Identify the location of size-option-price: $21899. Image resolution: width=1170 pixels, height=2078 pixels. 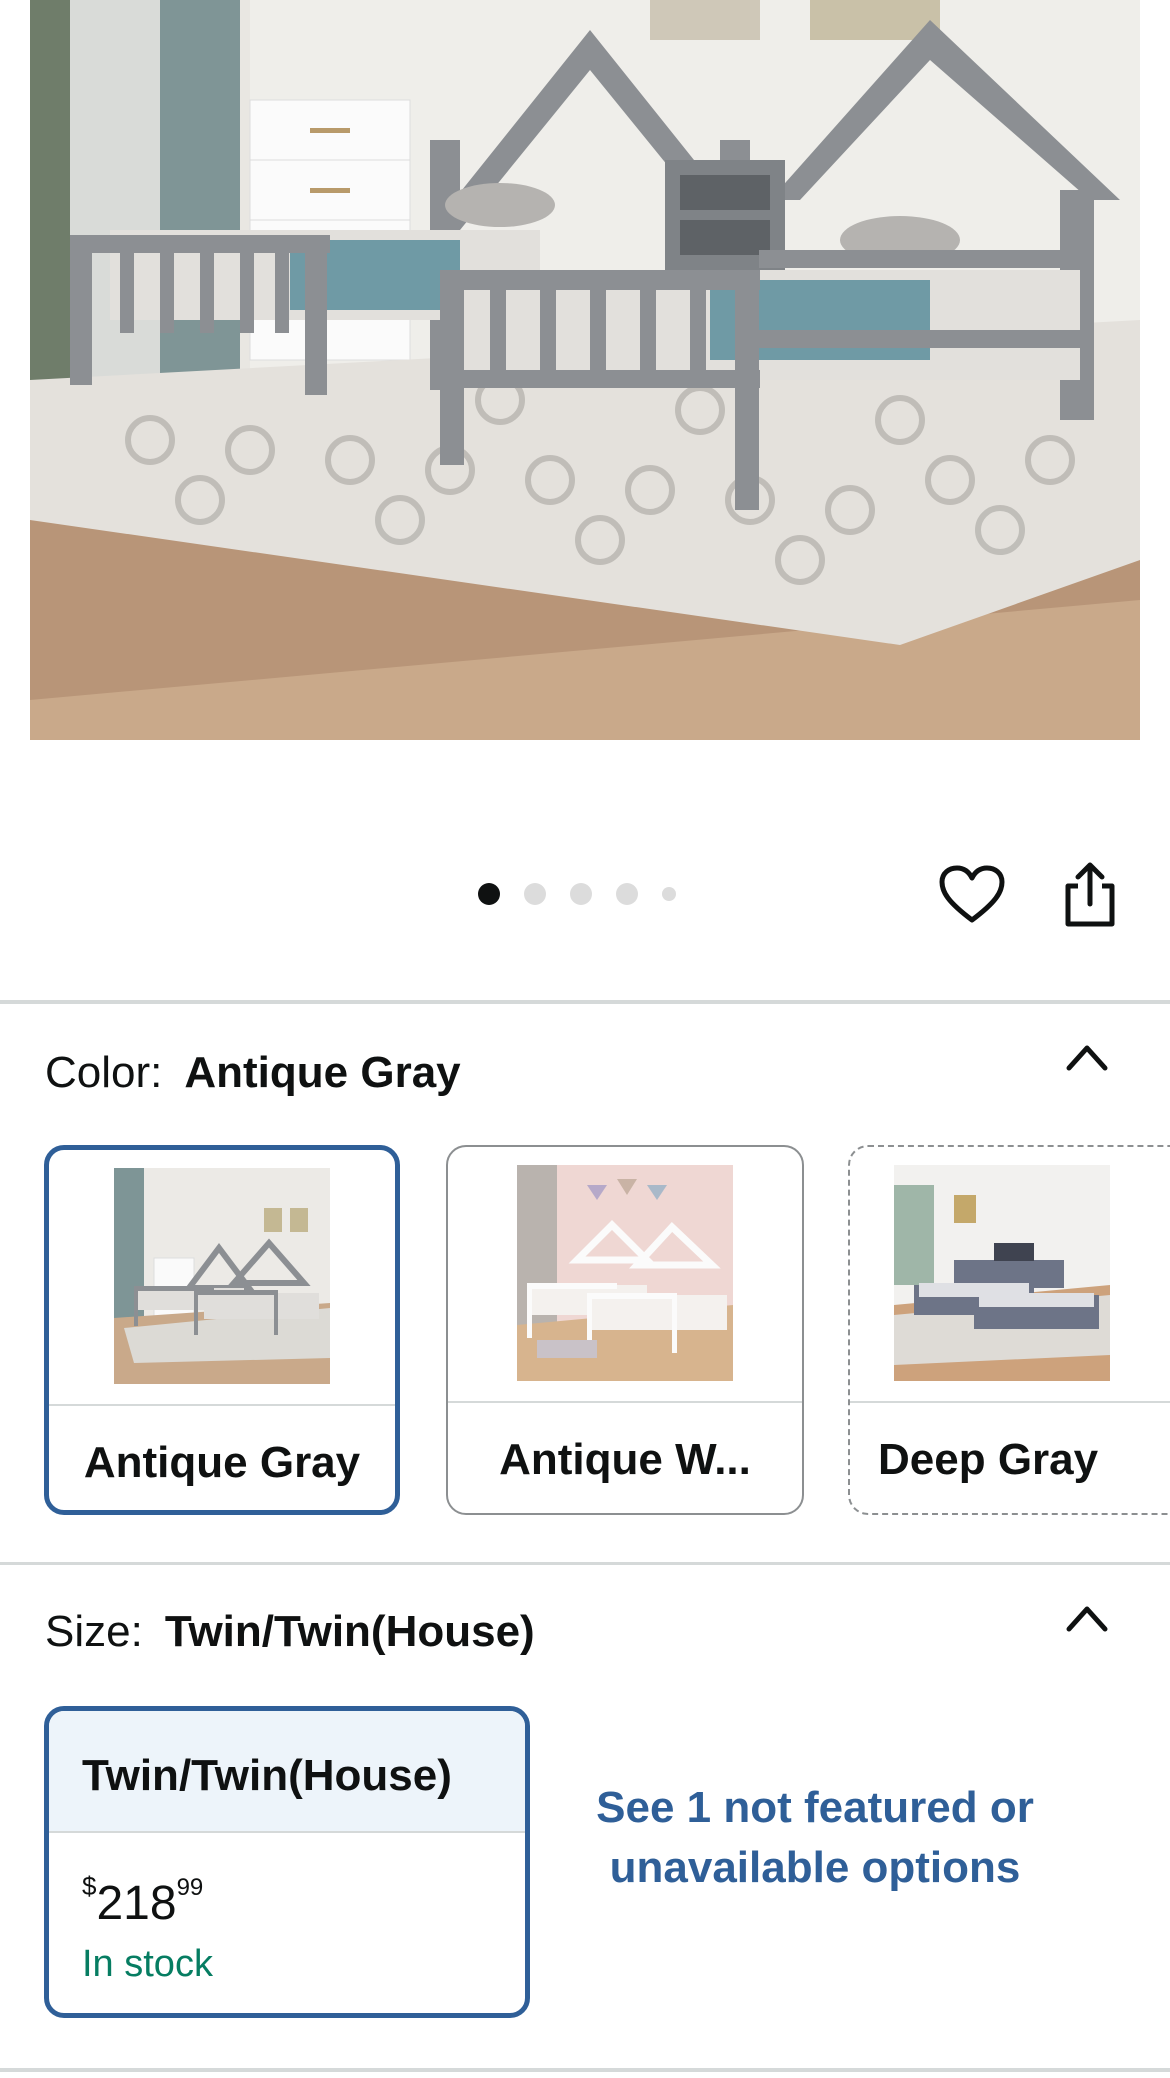
(142, 1901).